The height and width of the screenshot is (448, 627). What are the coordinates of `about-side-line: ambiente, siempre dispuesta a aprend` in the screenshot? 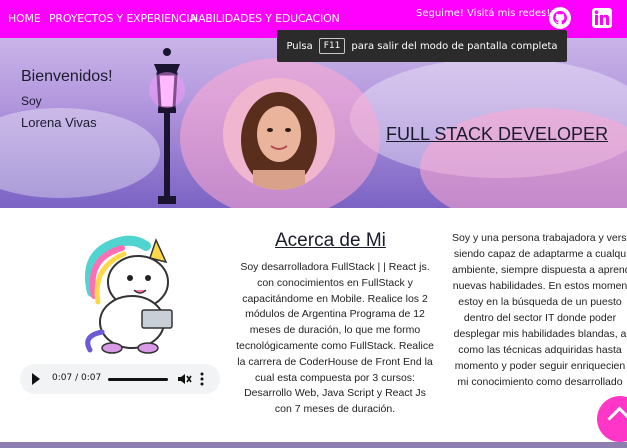 It's located at (539, 270).